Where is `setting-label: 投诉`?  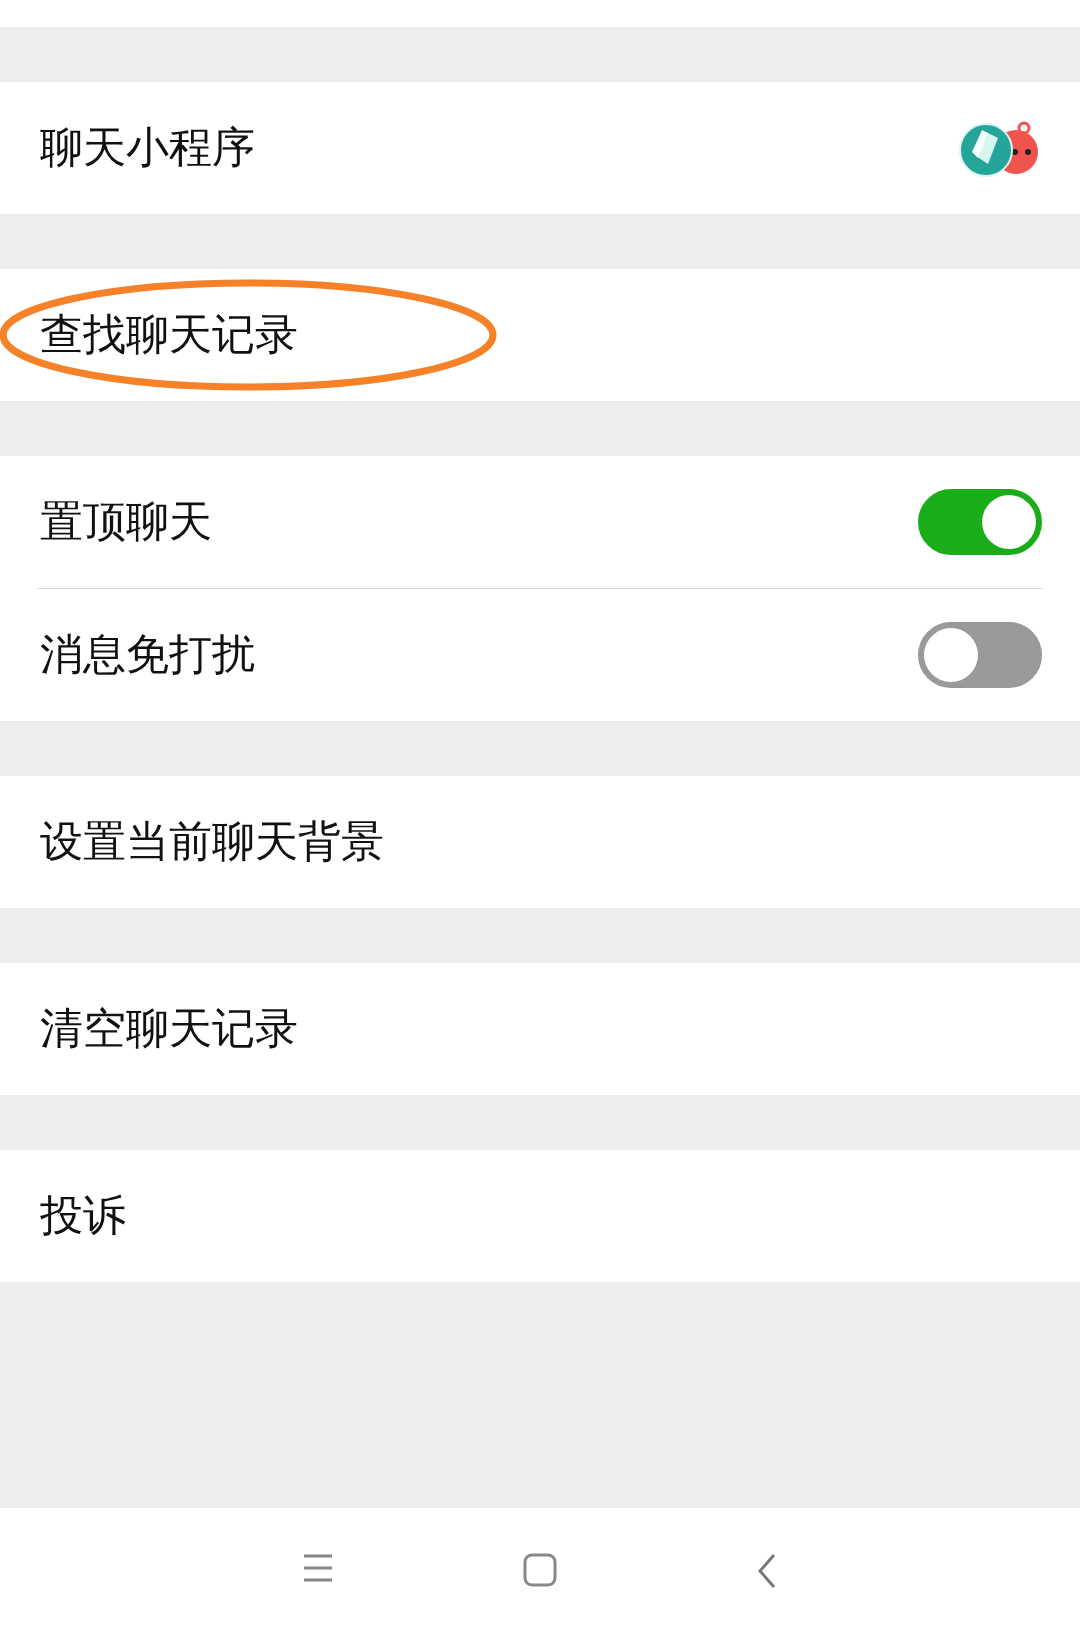
setting-label: 投诉 is located at coordinates (83, 1215).